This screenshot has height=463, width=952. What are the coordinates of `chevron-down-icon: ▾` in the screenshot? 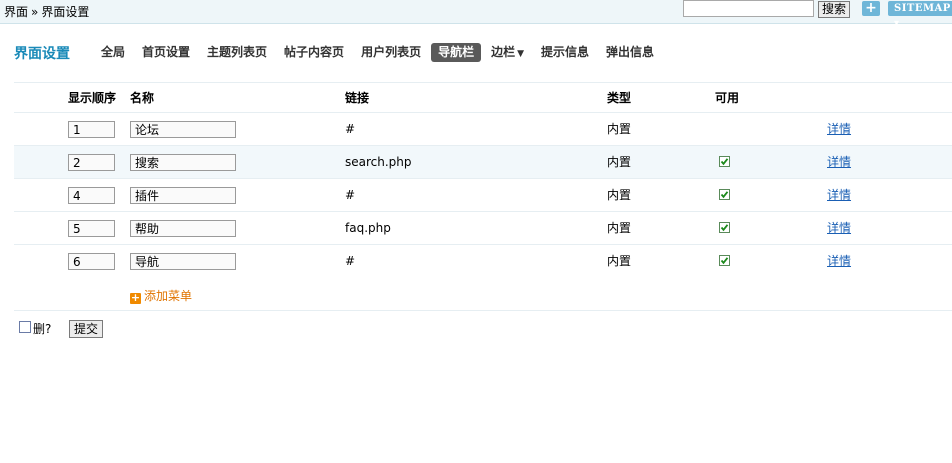 It's located at (897, 23).